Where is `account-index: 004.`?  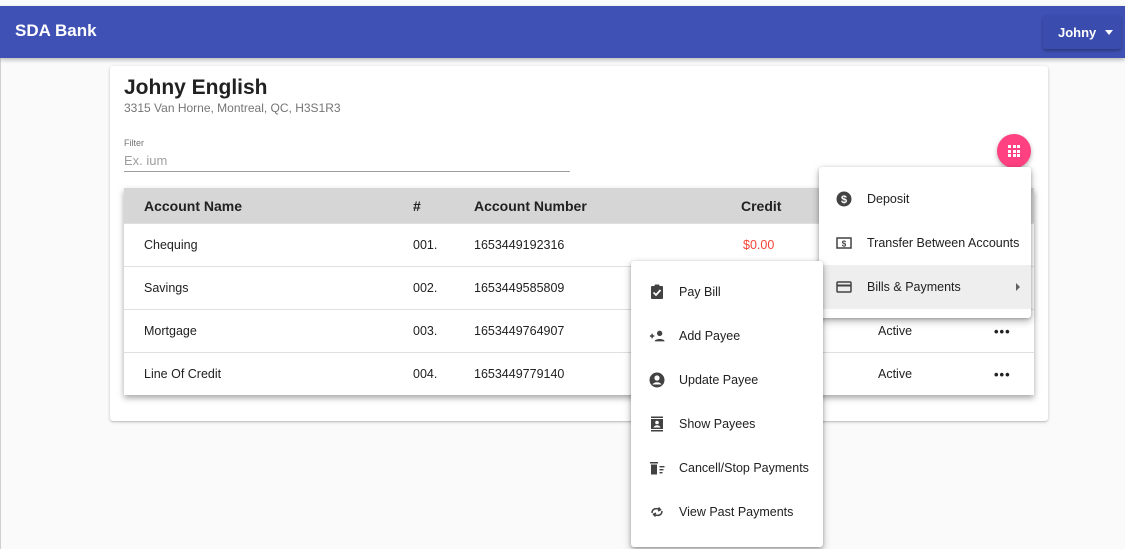 account-index: 004. is located at coordinates (425, 374).